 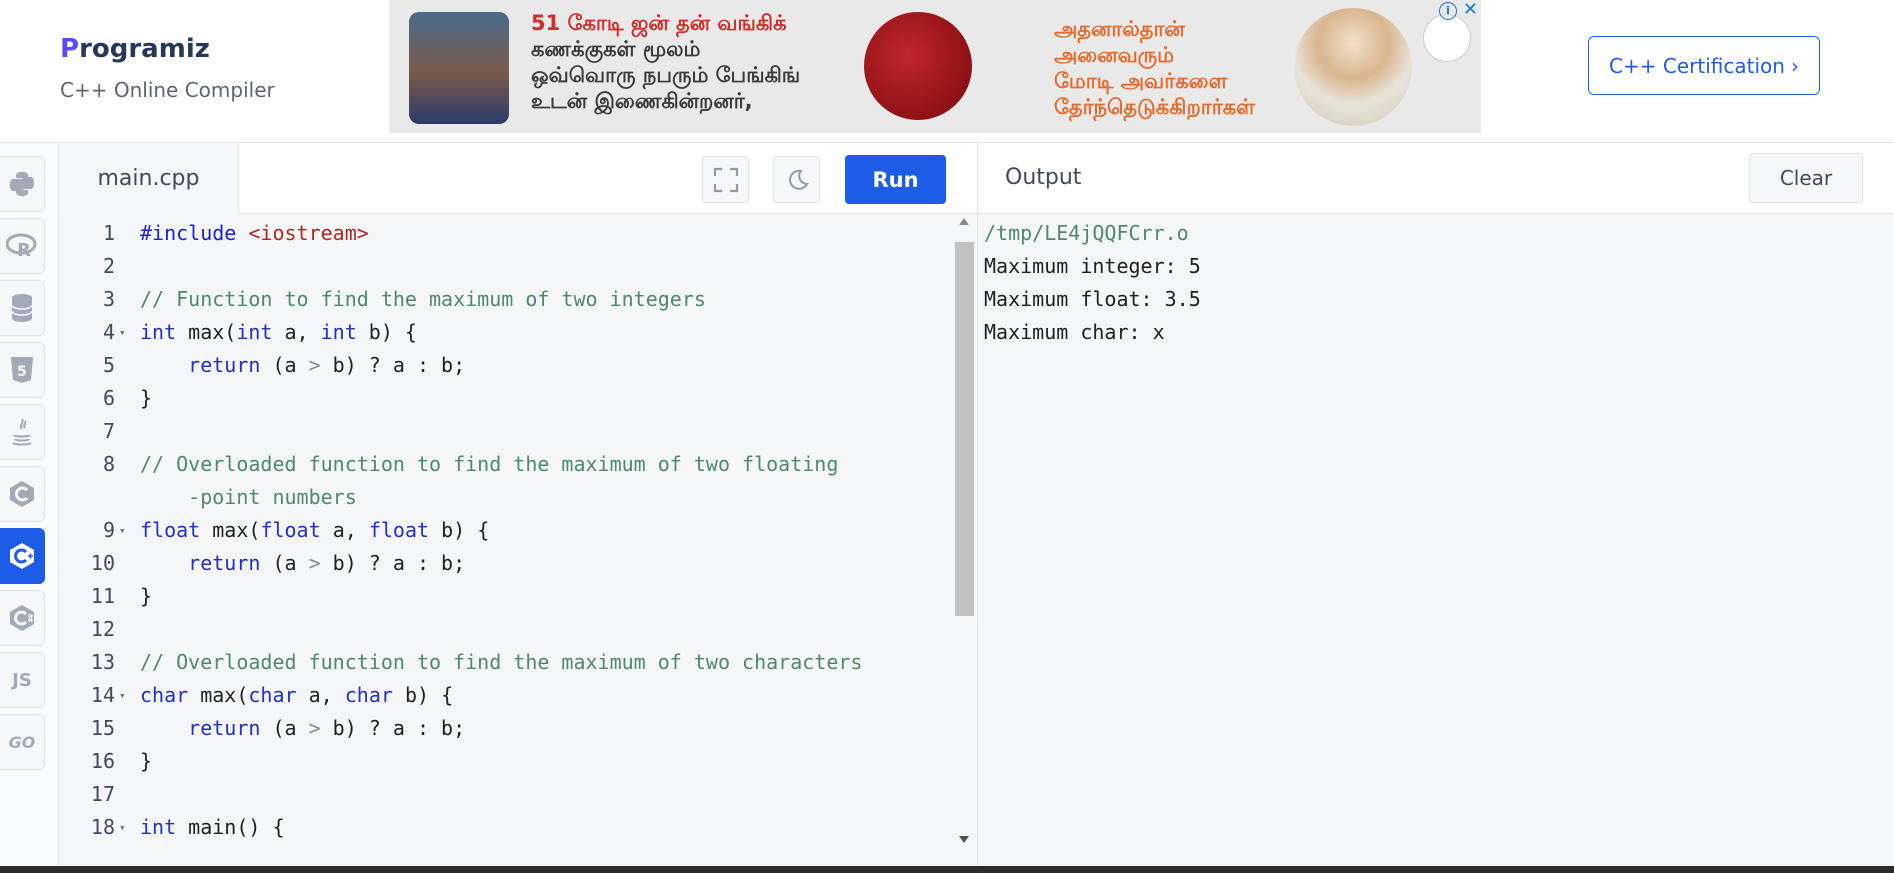 What do you see at coordinates (108, 431) in the screenshot?
I see `code-line: 7` at bounding box center [108, 431].